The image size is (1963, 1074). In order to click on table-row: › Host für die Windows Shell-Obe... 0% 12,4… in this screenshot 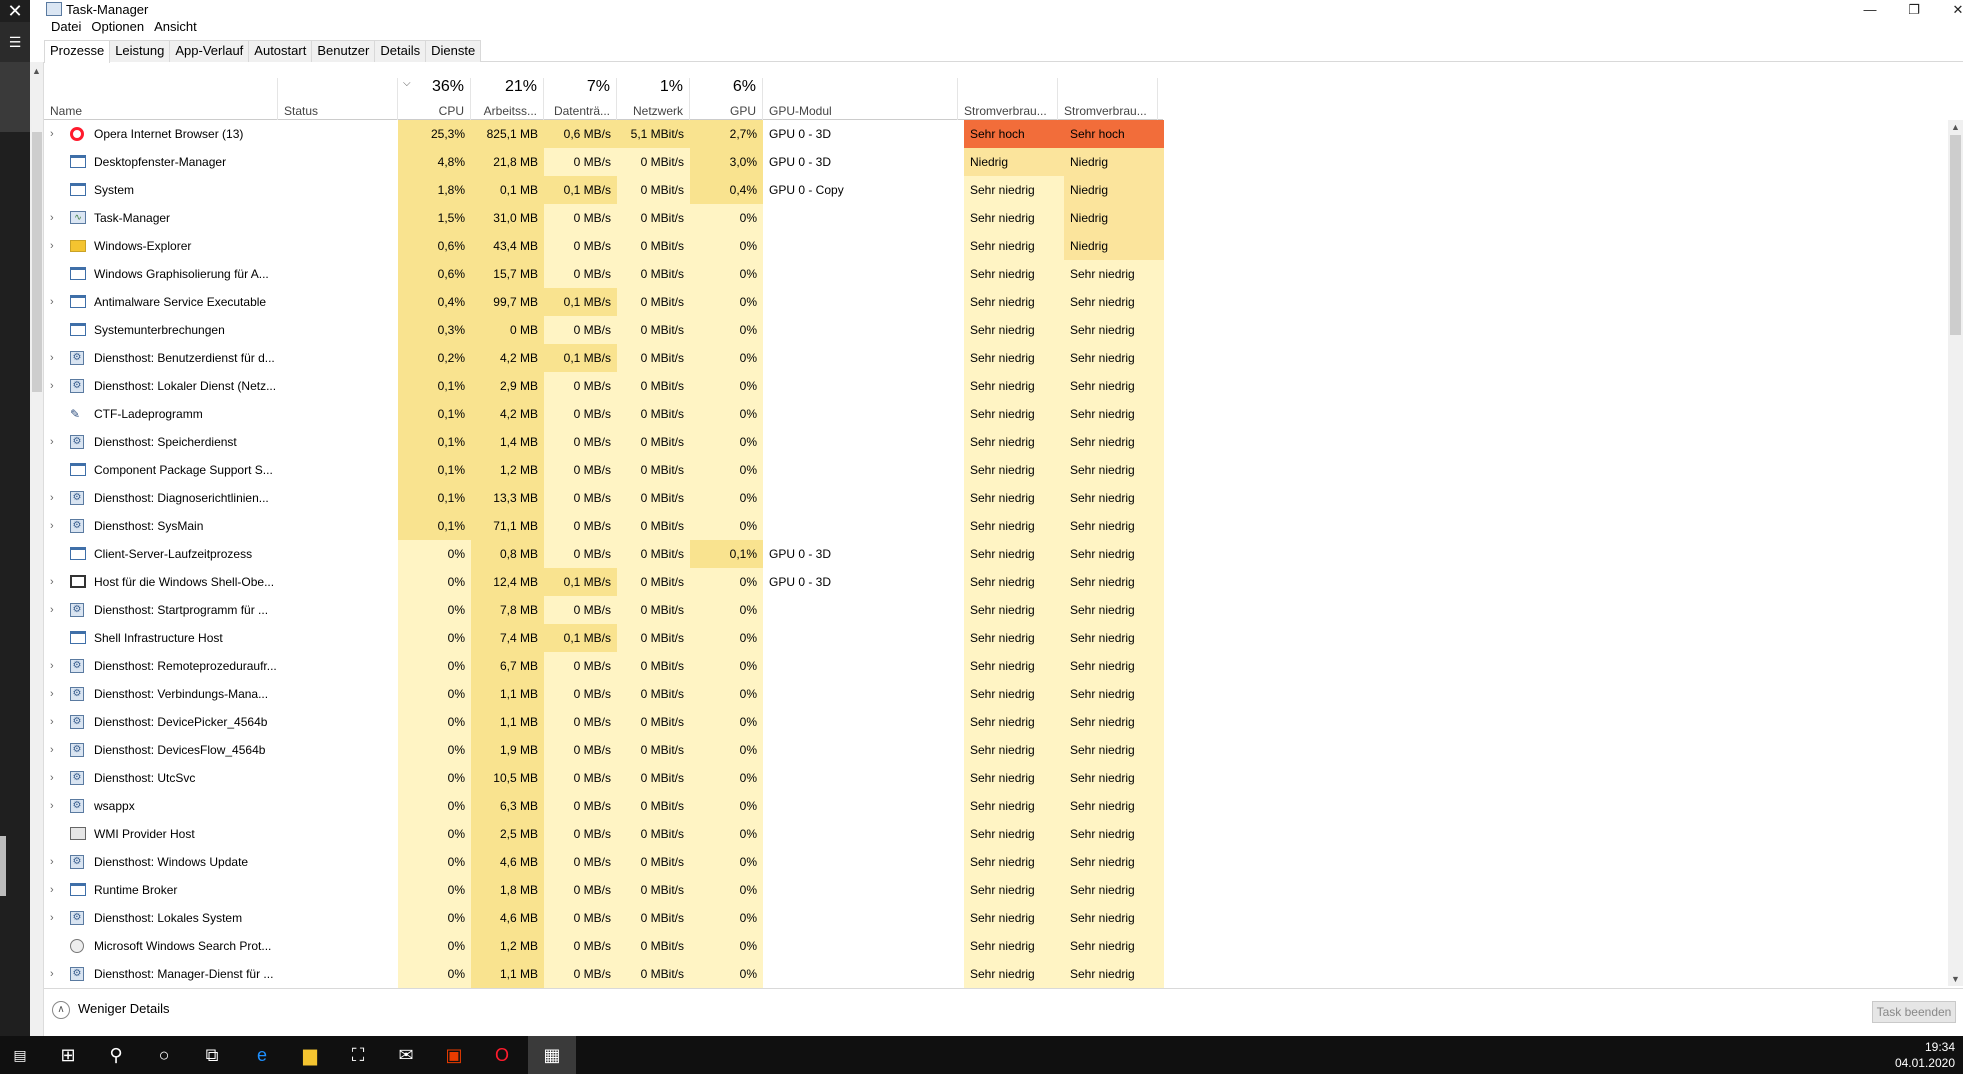, I will do `click(604, 582)`.